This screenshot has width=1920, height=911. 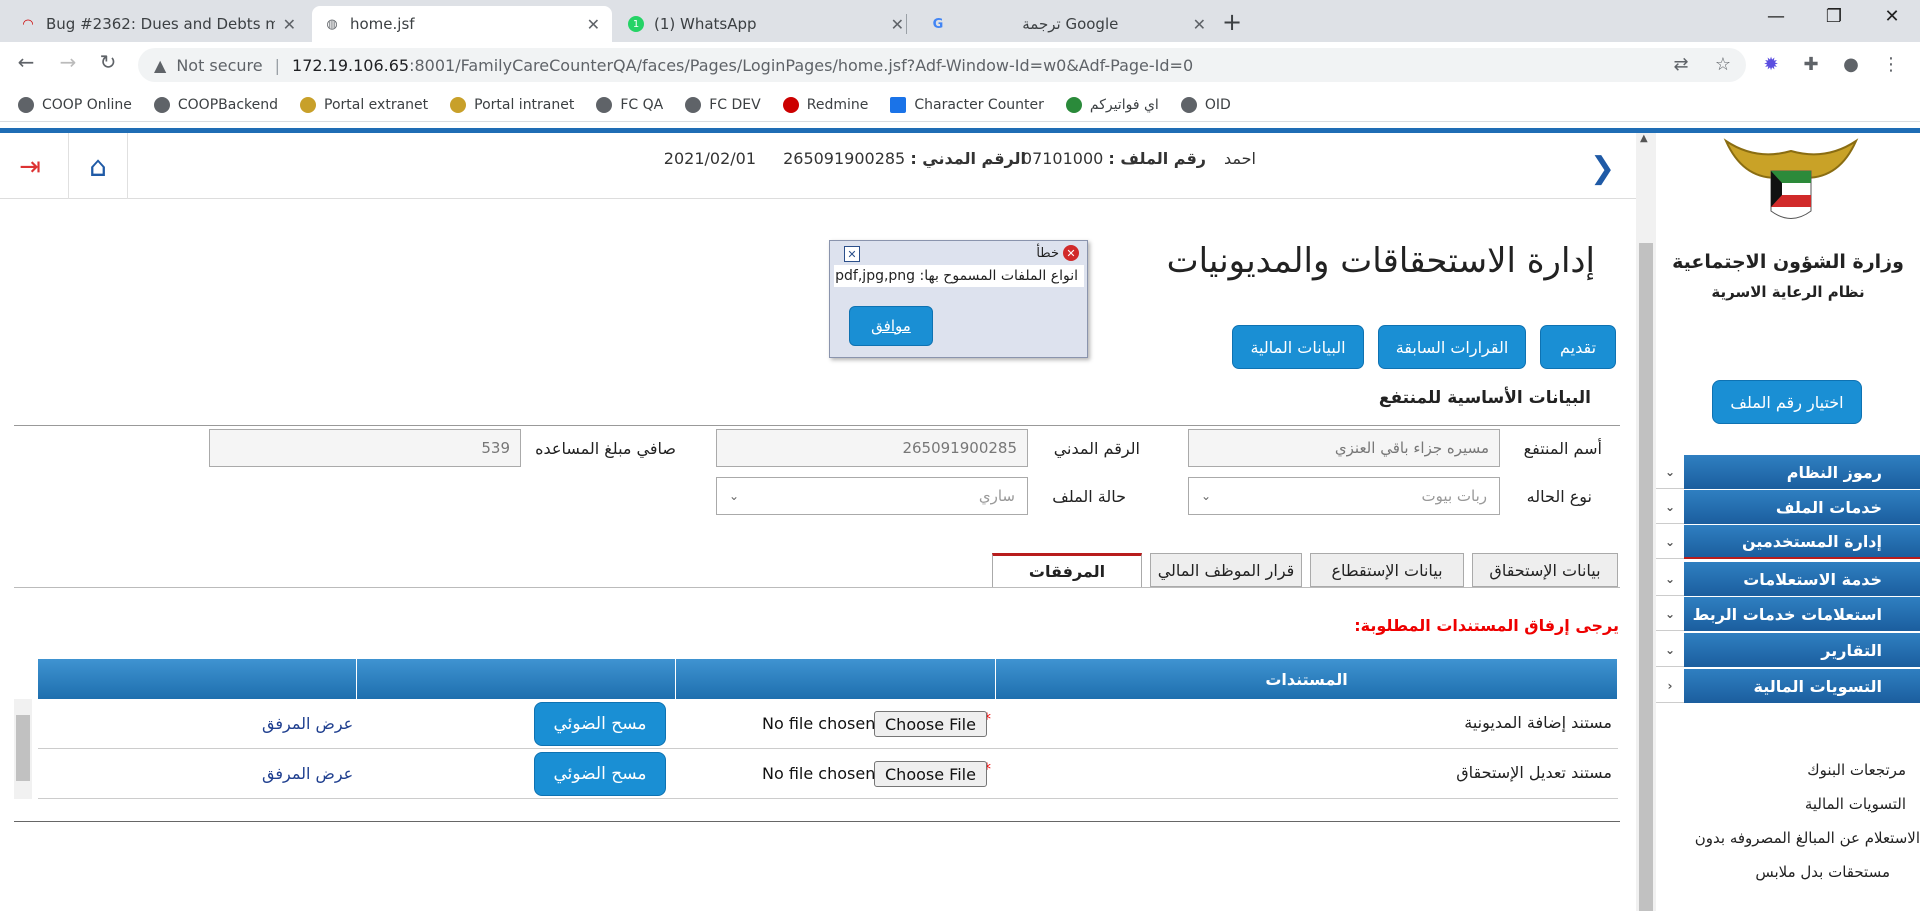 What do you see at coordinates (1068, 24) in the screenshot?
I see `browser-tab-translate: G ترجمة Google ✕` at bounding box center [1068, 24].